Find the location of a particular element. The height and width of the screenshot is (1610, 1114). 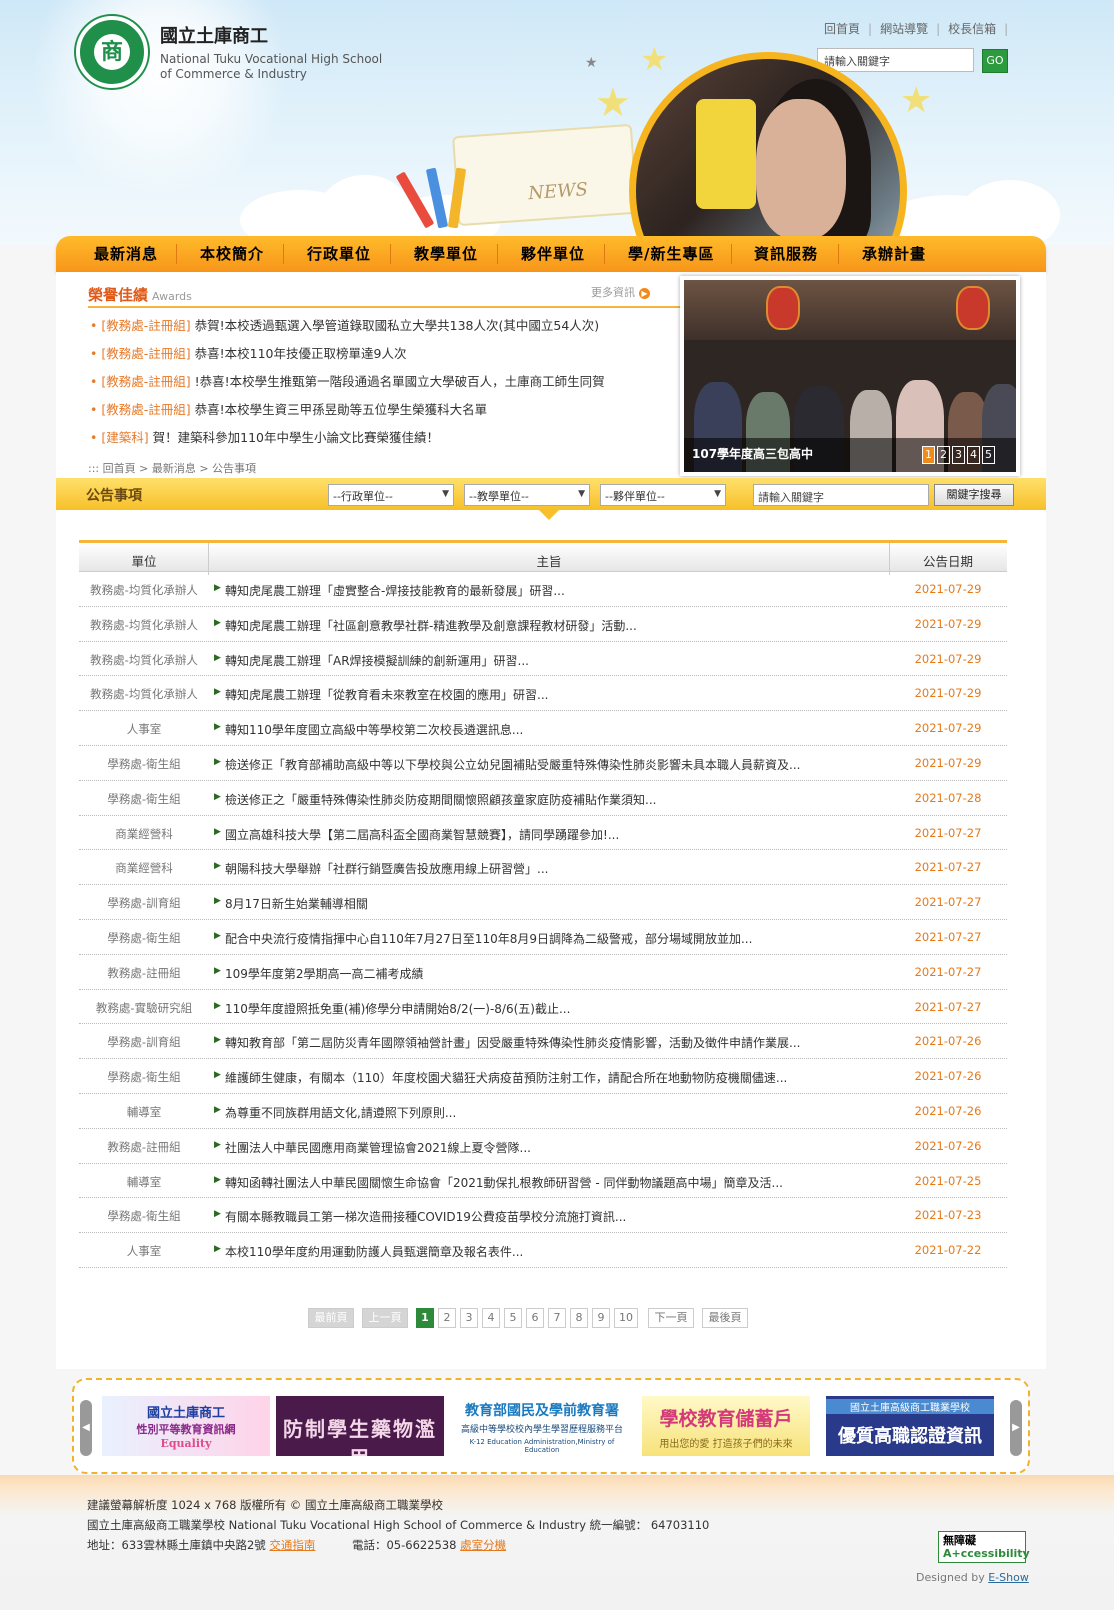

partner-unit-select: --夥伴單位-- is located at coordinates (663, 495).